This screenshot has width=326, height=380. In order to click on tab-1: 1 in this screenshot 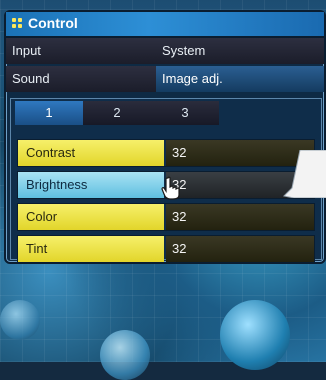, I will do `click(49, 113)`.